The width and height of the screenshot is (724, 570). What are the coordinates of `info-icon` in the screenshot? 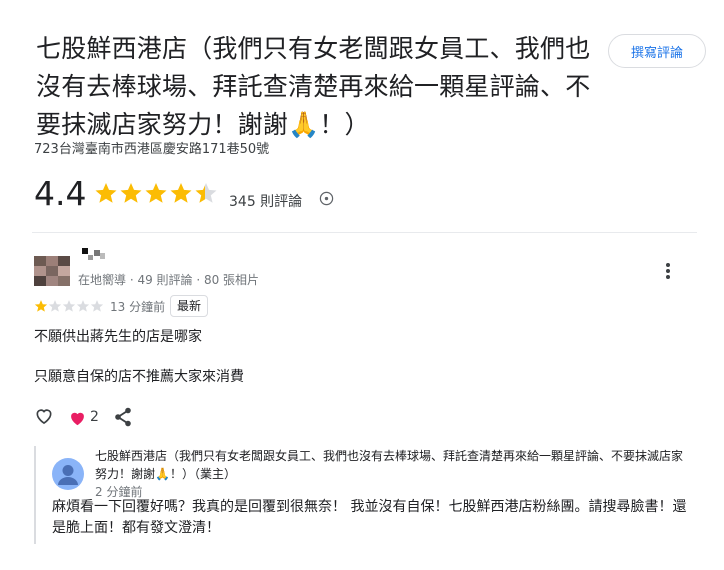 It's located at (326, 200).